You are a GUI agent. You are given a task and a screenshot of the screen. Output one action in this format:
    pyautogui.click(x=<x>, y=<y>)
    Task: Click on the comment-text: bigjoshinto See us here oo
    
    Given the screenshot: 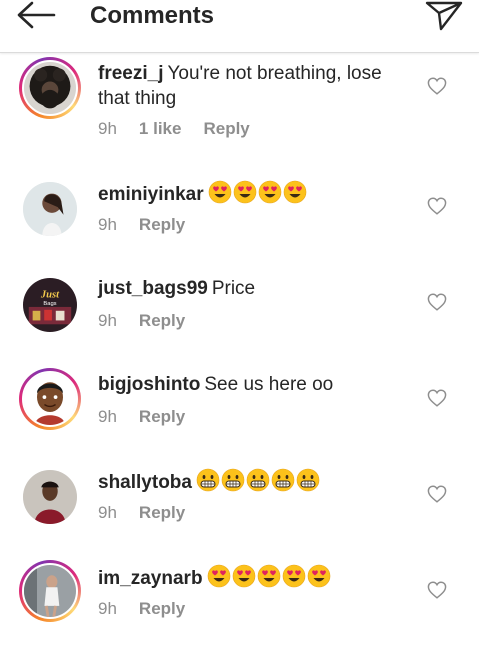 What is the action you would take?
    pyautogui.click(x=258, y=384)
    